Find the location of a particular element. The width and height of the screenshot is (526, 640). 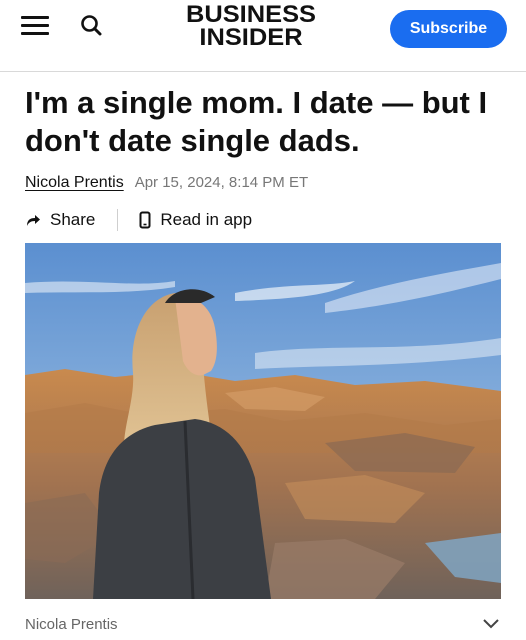

author-link: Nicola Prentis is located at coordinates (74, 183).